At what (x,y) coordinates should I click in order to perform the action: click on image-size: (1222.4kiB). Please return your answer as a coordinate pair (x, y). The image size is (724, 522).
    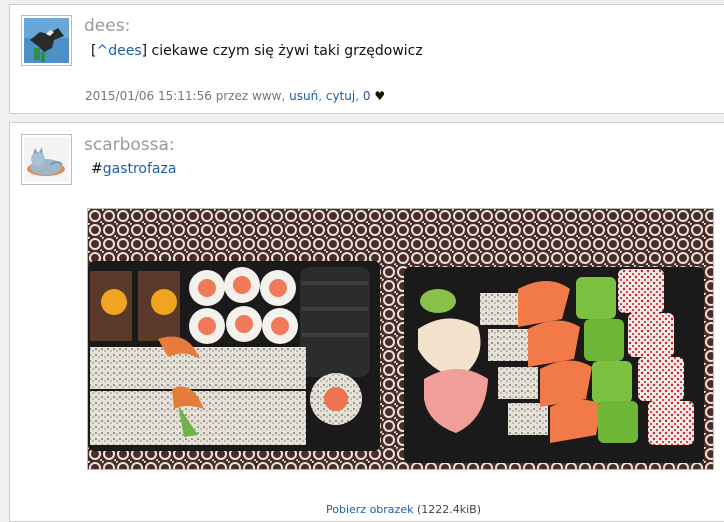
    Looking at the image, I should click on (449, 509).